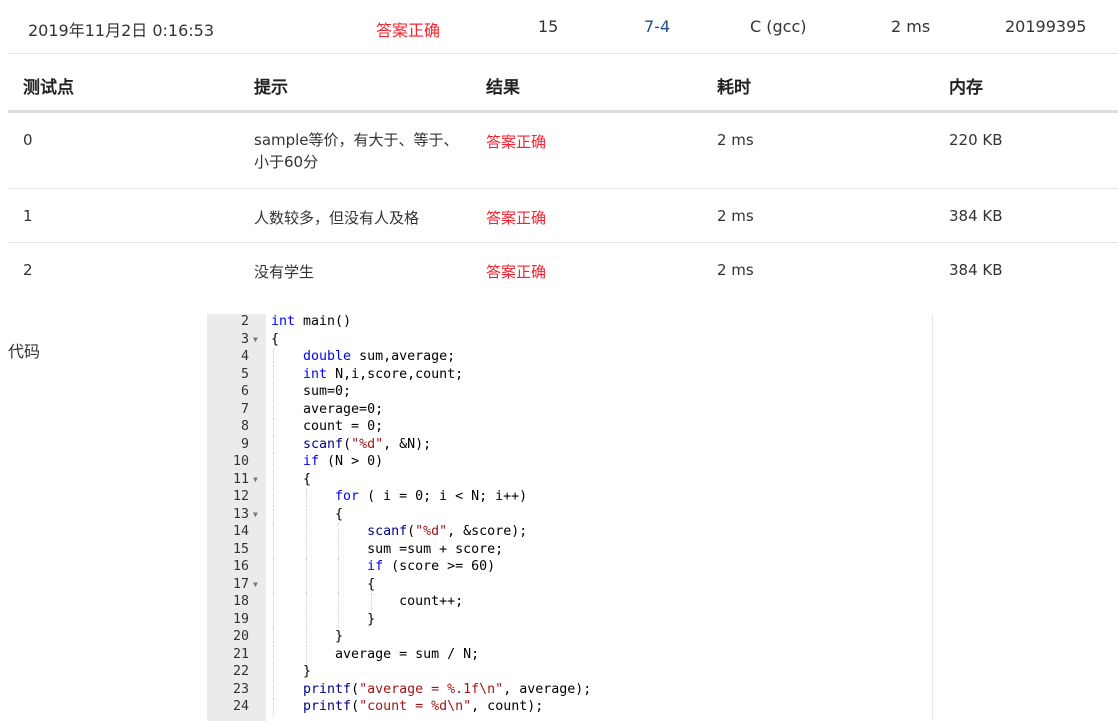 This screenshot has height=721, width=1118. Describe the element at coordinates (563, 270) in the screenshot. I see `table-row: 2 没有学生 答案正确 2 ms 384 KB` at that location.